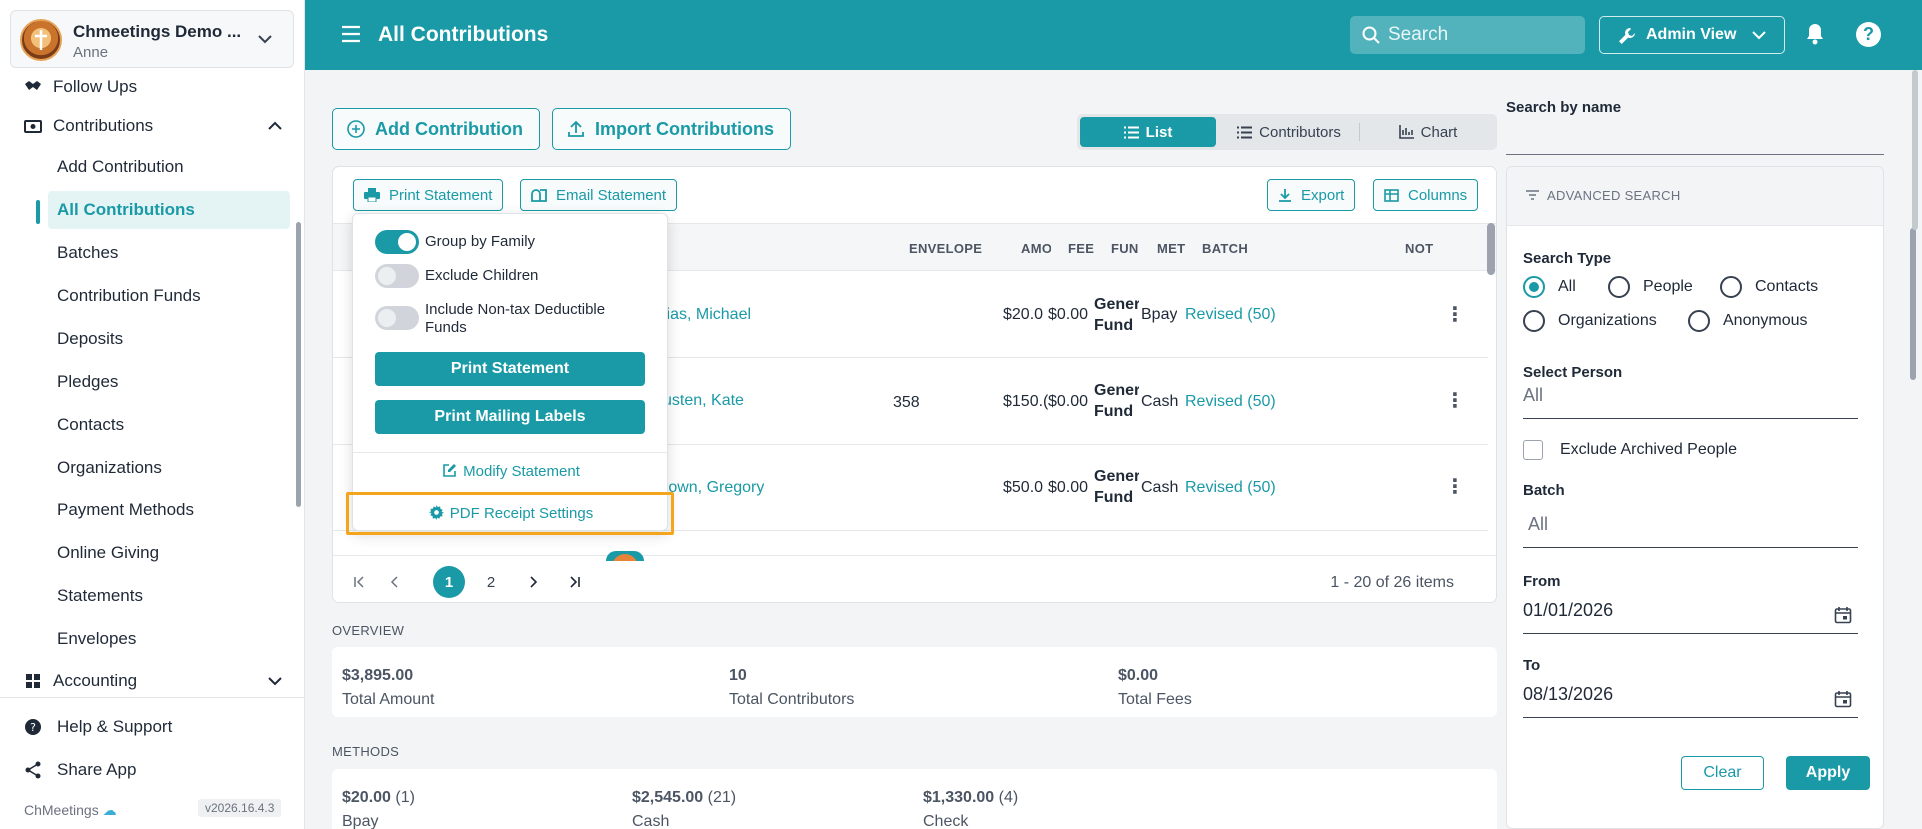 Image resolution: width=1922 pixels, height=829 pixels. What do you see at coordinates (1480, 35) in the screenshot?
I see `search-input` at bounding box center [1480, 35].